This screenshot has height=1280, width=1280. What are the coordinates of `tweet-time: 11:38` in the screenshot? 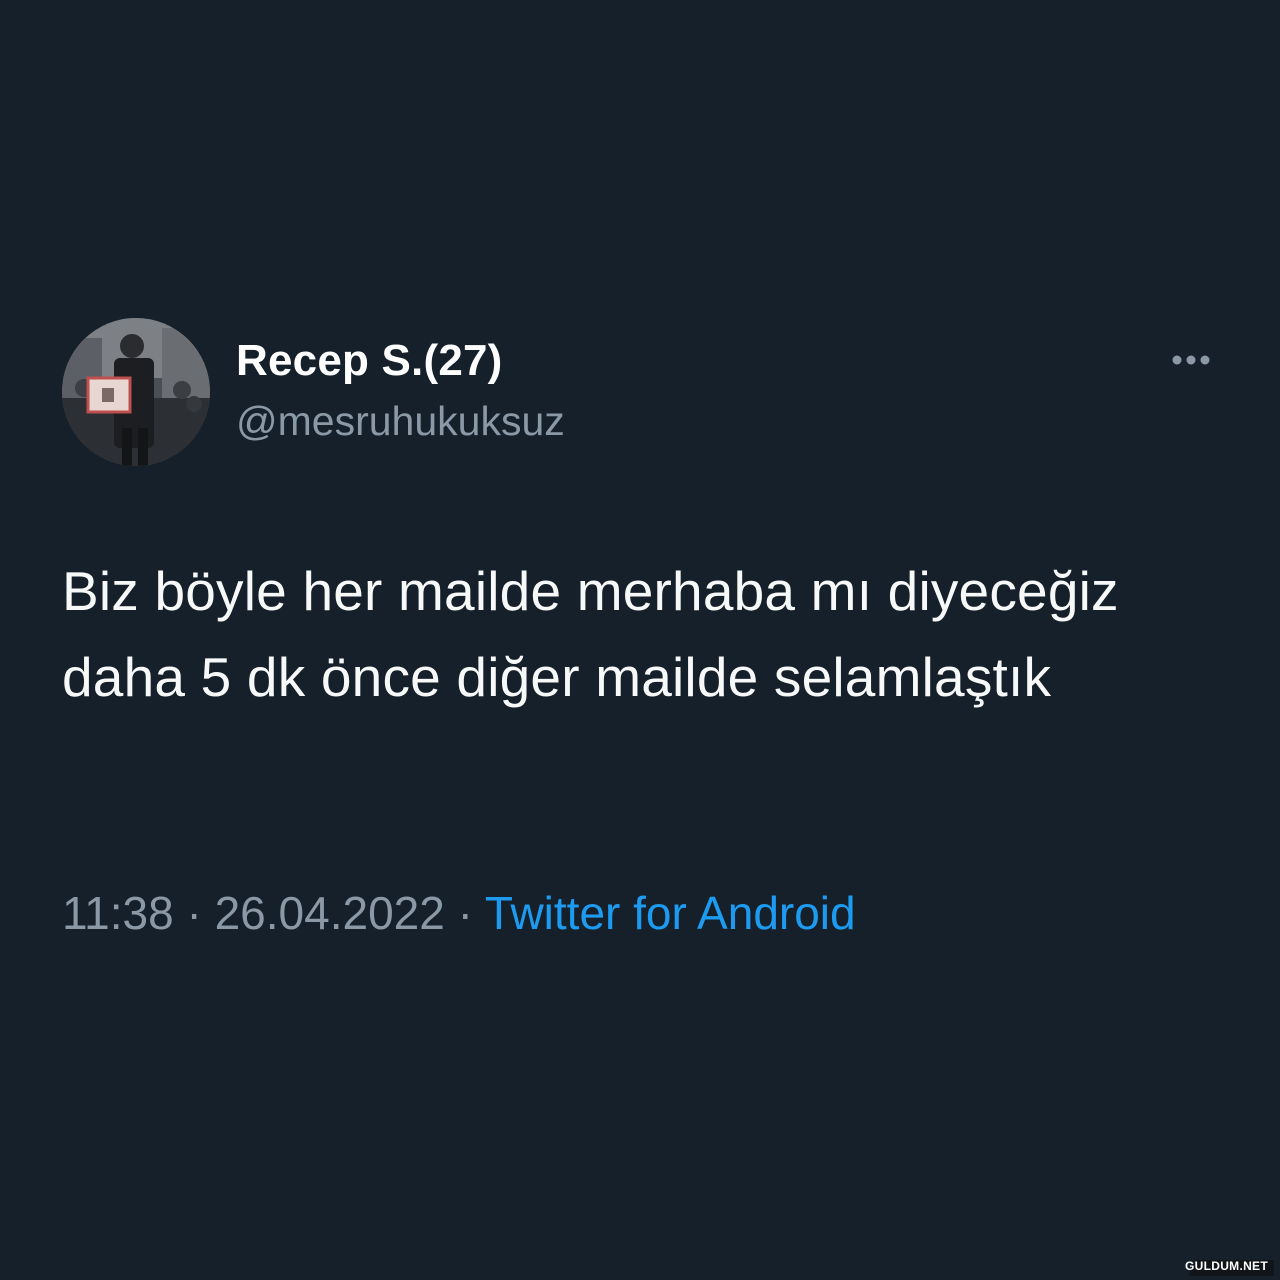 It's located at (118, 913).